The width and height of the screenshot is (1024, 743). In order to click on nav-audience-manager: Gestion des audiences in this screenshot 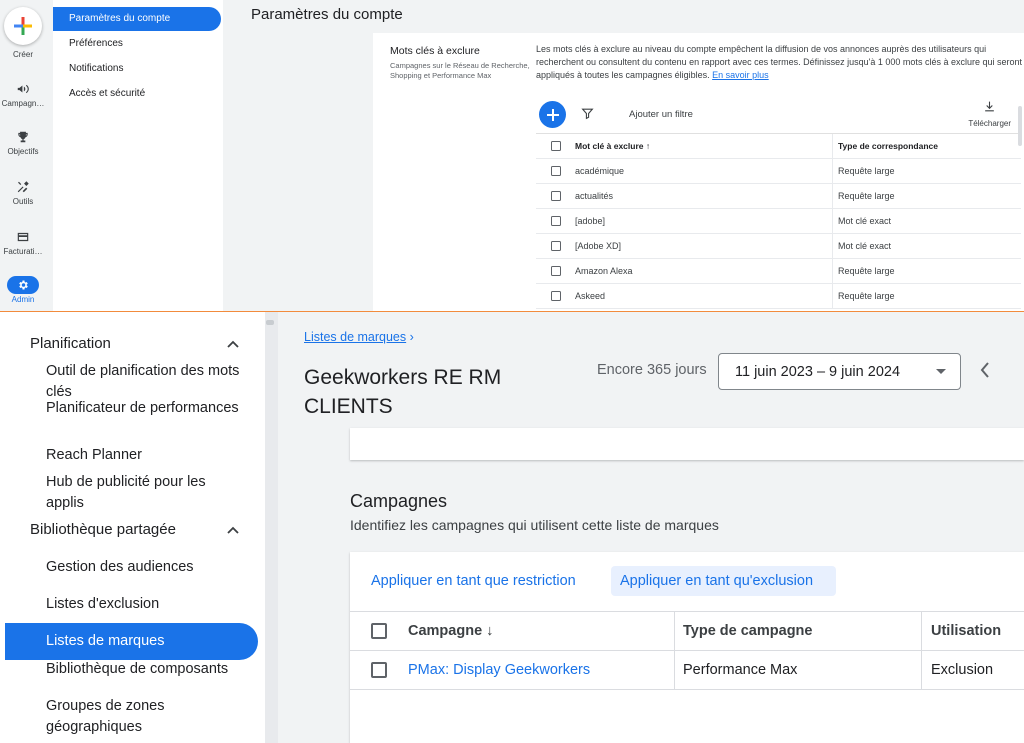, I will do `click(146, 567)`.